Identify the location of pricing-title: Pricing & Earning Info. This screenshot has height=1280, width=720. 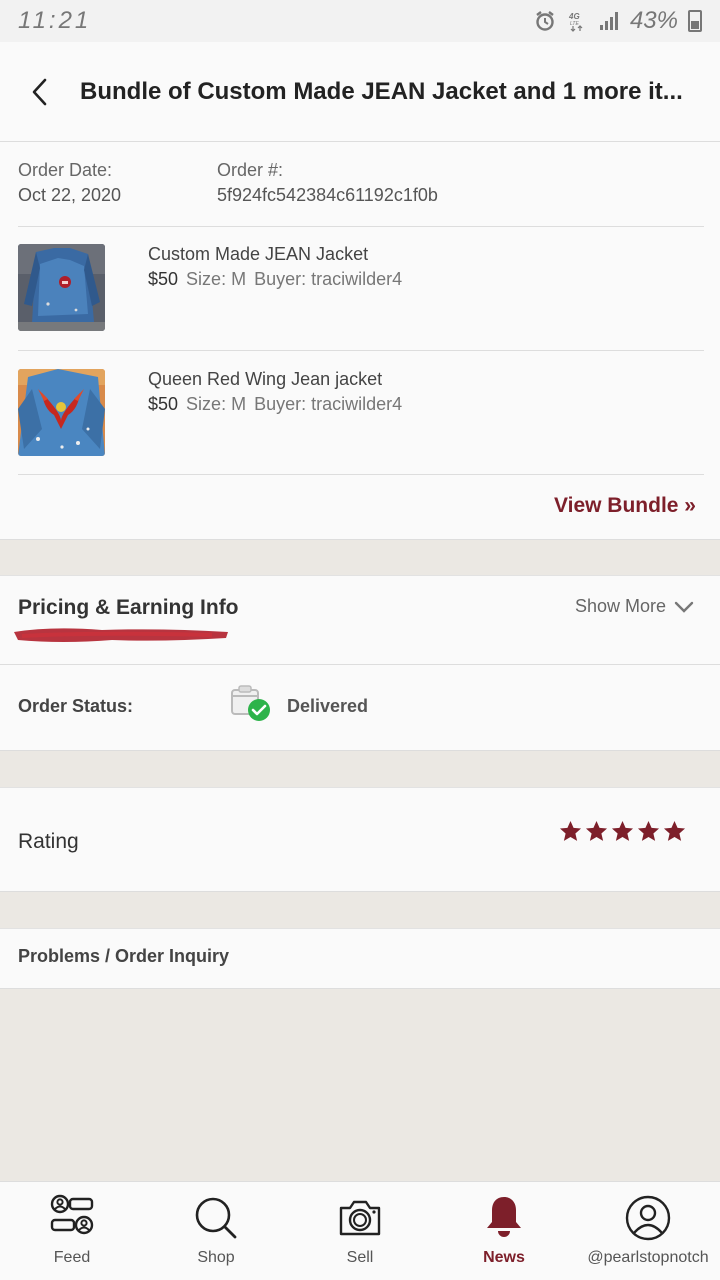
(128, 607).